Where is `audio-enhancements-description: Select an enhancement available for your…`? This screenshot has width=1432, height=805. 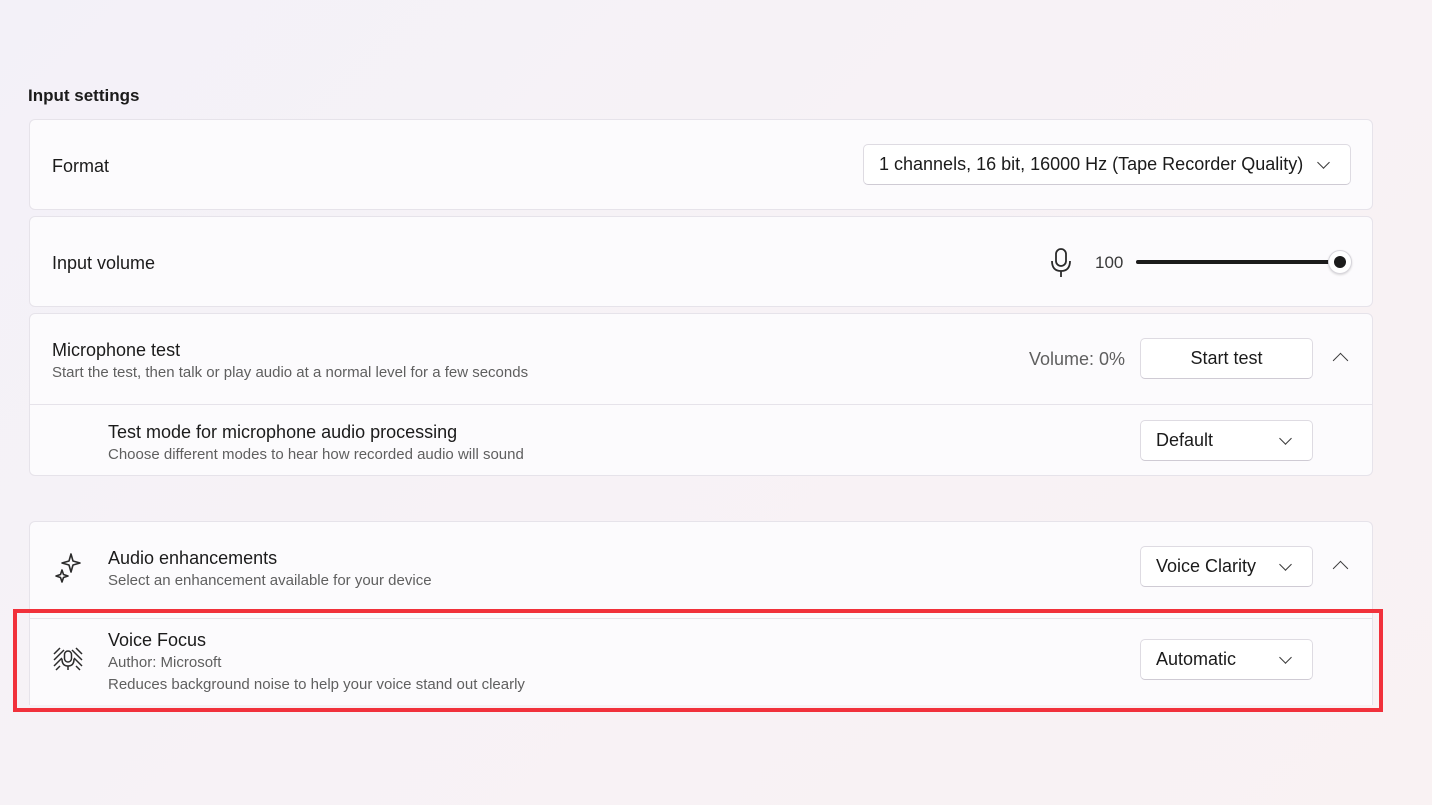
audio-enhancements-description: Select an enhancement available for your… is located at coordinates (270, 580).